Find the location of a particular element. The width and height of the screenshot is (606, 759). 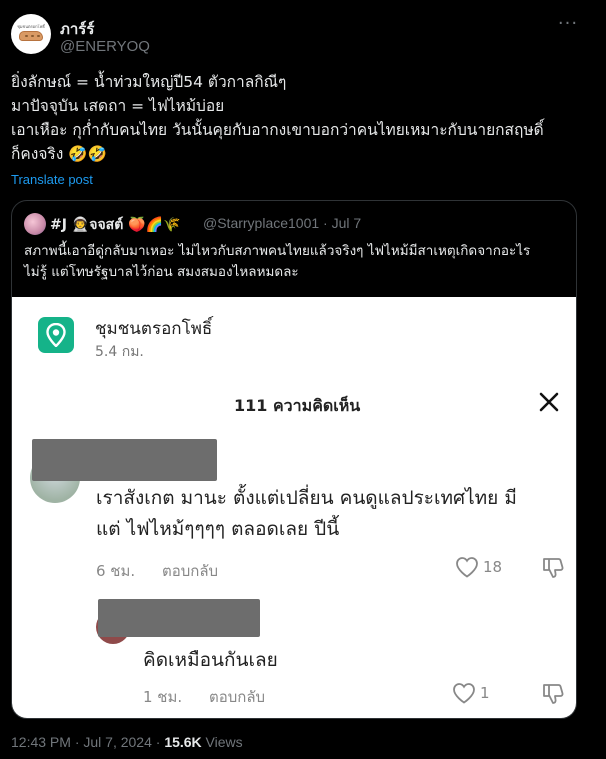

tweet-line: ยิ่งลักษณ์ = น้ำท่วมใหญ่ปี54 ตัวกาลกิณีๆ is located at coordinates (149, 82).